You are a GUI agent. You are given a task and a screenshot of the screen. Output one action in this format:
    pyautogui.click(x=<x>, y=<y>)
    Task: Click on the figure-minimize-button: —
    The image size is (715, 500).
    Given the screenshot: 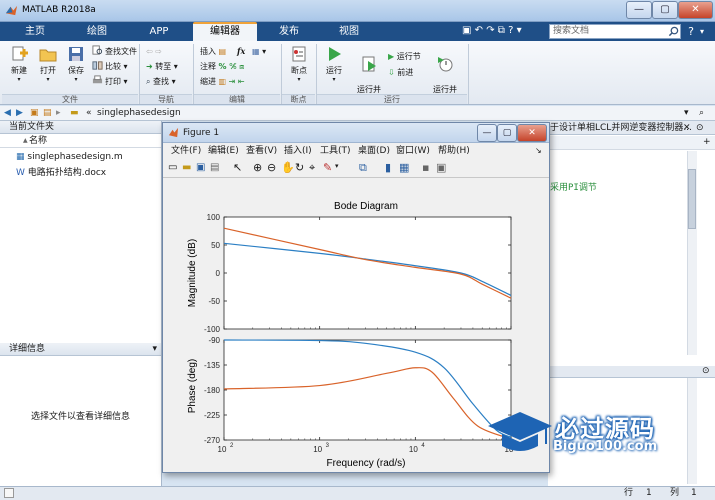 What is the action you would take?
    pyautogui.click(x=487, y=133)
    